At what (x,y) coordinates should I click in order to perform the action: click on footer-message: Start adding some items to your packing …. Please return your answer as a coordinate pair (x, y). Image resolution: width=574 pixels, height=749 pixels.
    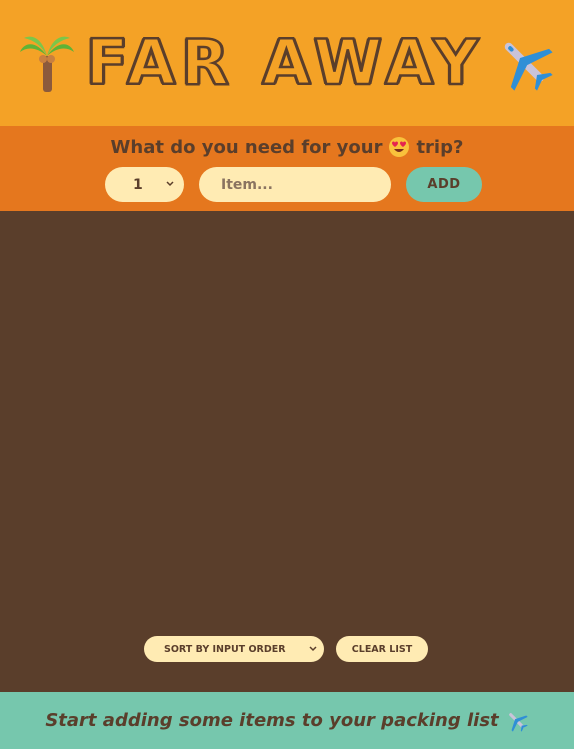
    Looking at the image, I should click on (272, 720).